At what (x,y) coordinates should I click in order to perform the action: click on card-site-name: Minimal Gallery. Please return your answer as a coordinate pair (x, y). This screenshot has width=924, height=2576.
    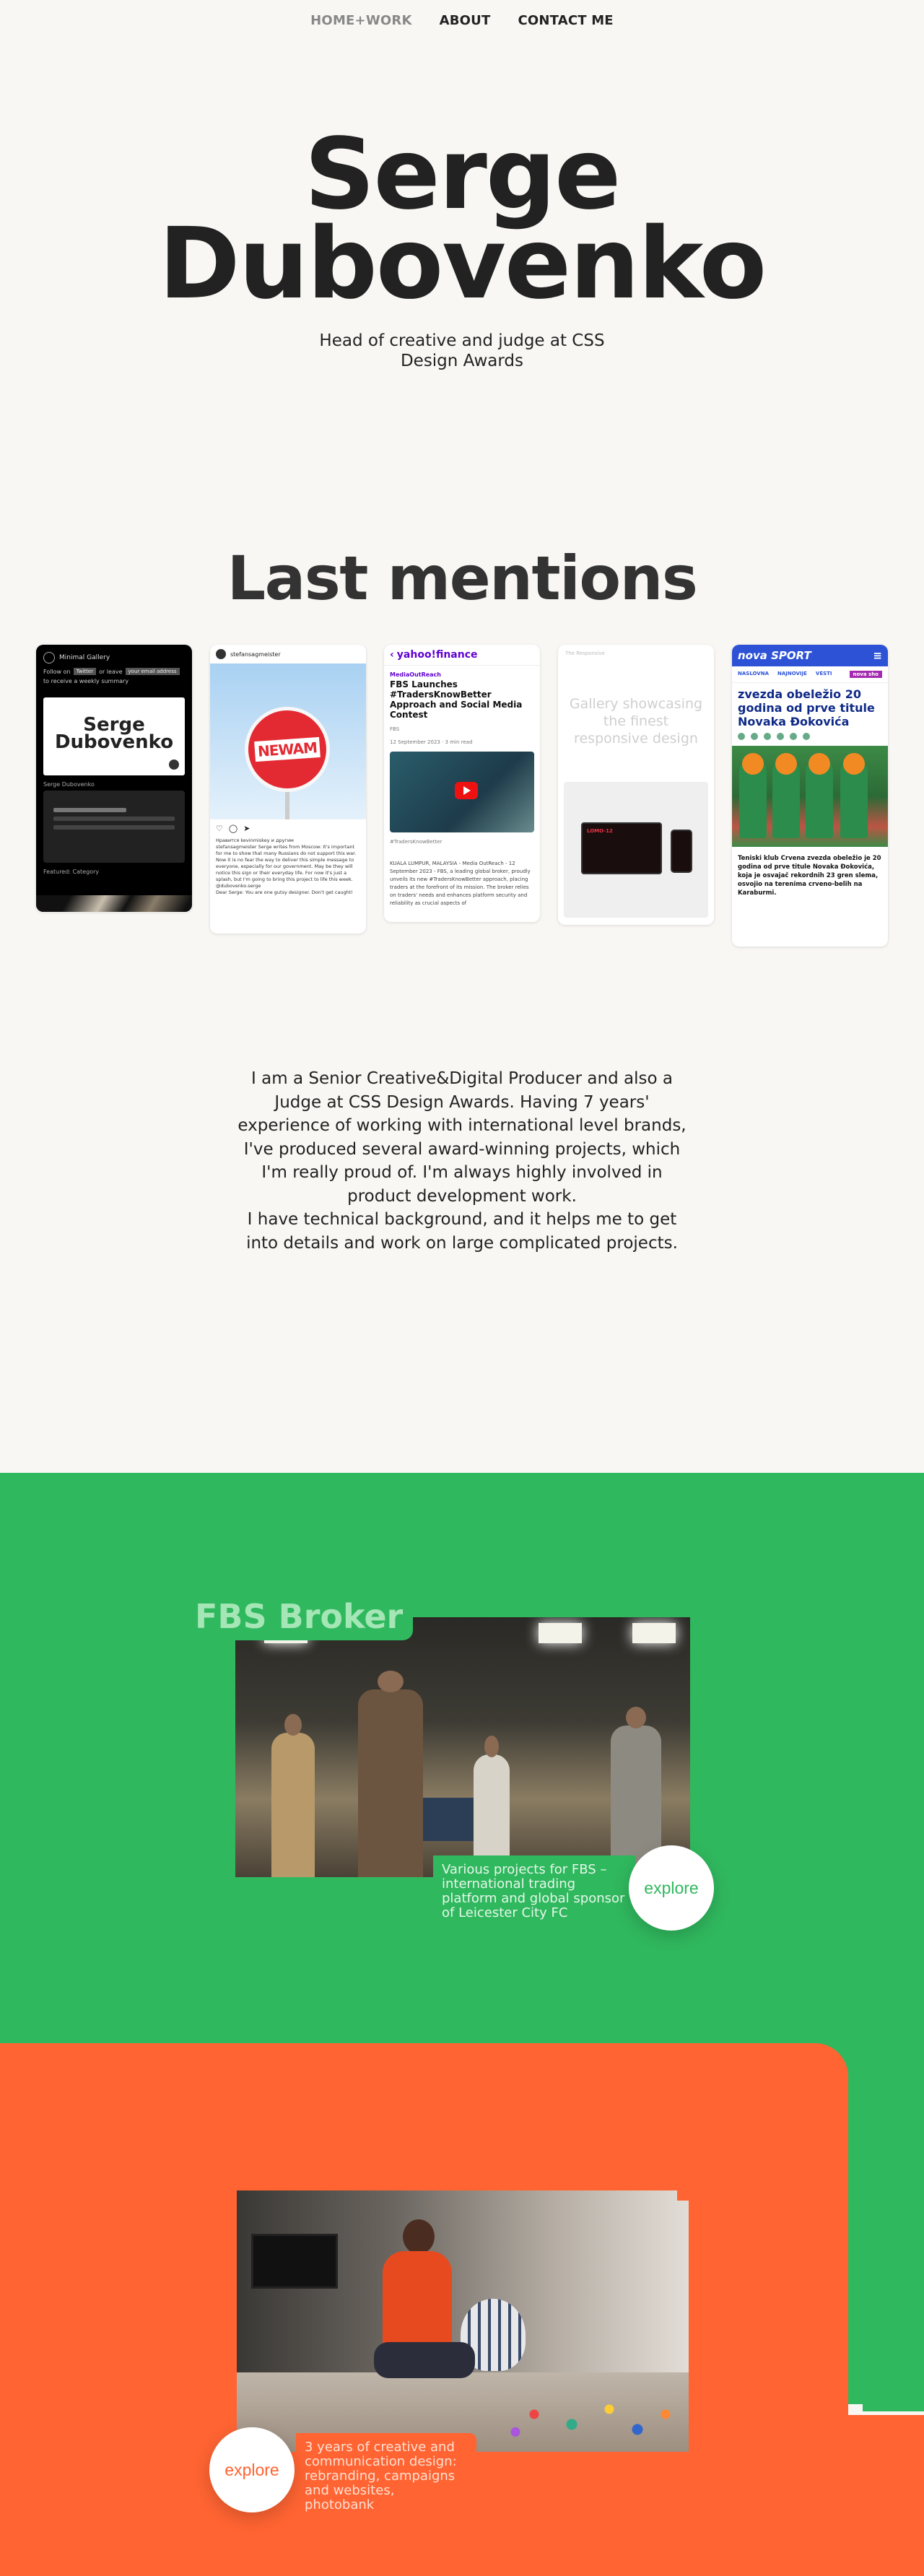
    Looking at the image, I should click on (84, 657).